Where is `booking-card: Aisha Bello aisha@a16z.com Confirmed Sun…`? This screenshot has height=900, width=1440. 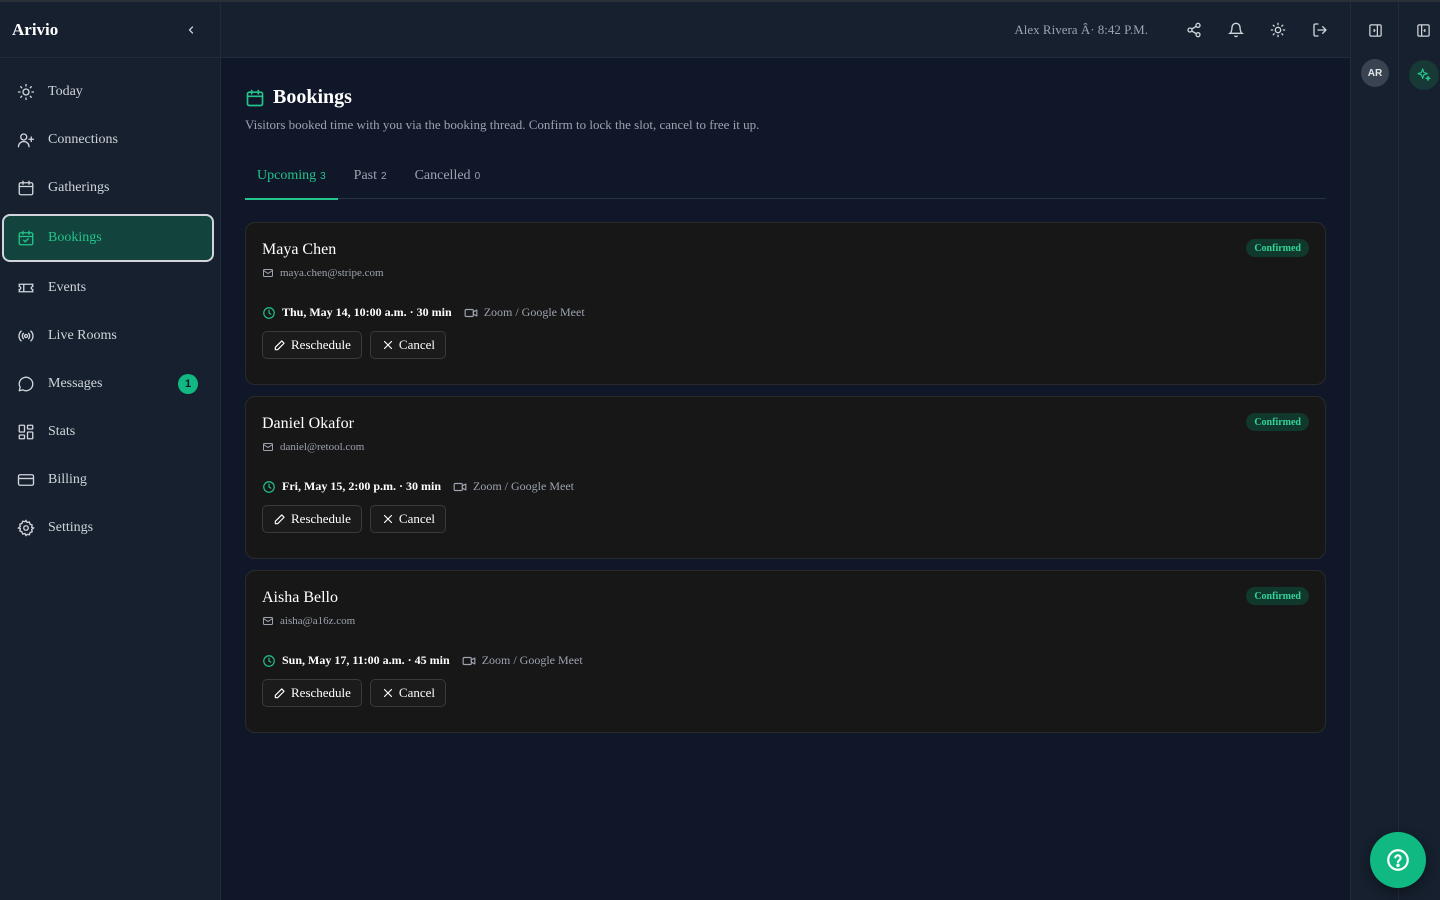
booking-card: Aisha Bello aisha@a16z.com Confirmed Sun… is located at coordinates (785, 651).